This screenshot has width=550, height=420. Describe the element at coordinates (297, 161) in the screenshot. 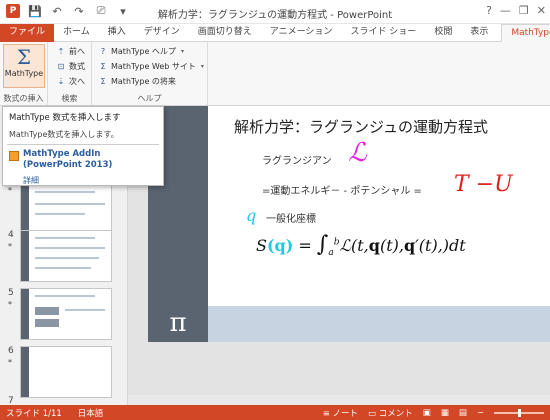

I see `lagrangian-label: ラグランジアン` at that location.